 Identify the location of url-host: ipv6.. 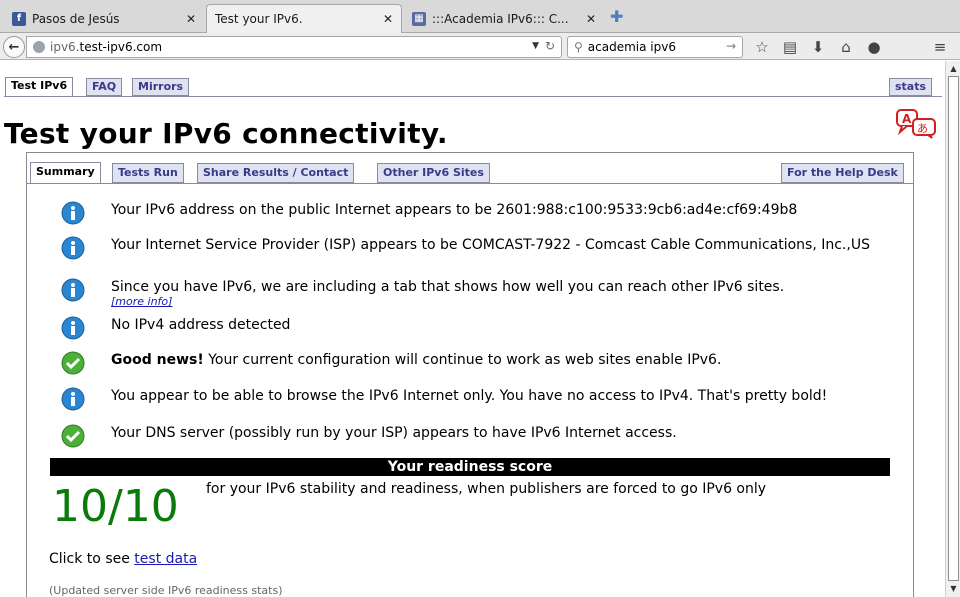
(65, 47).